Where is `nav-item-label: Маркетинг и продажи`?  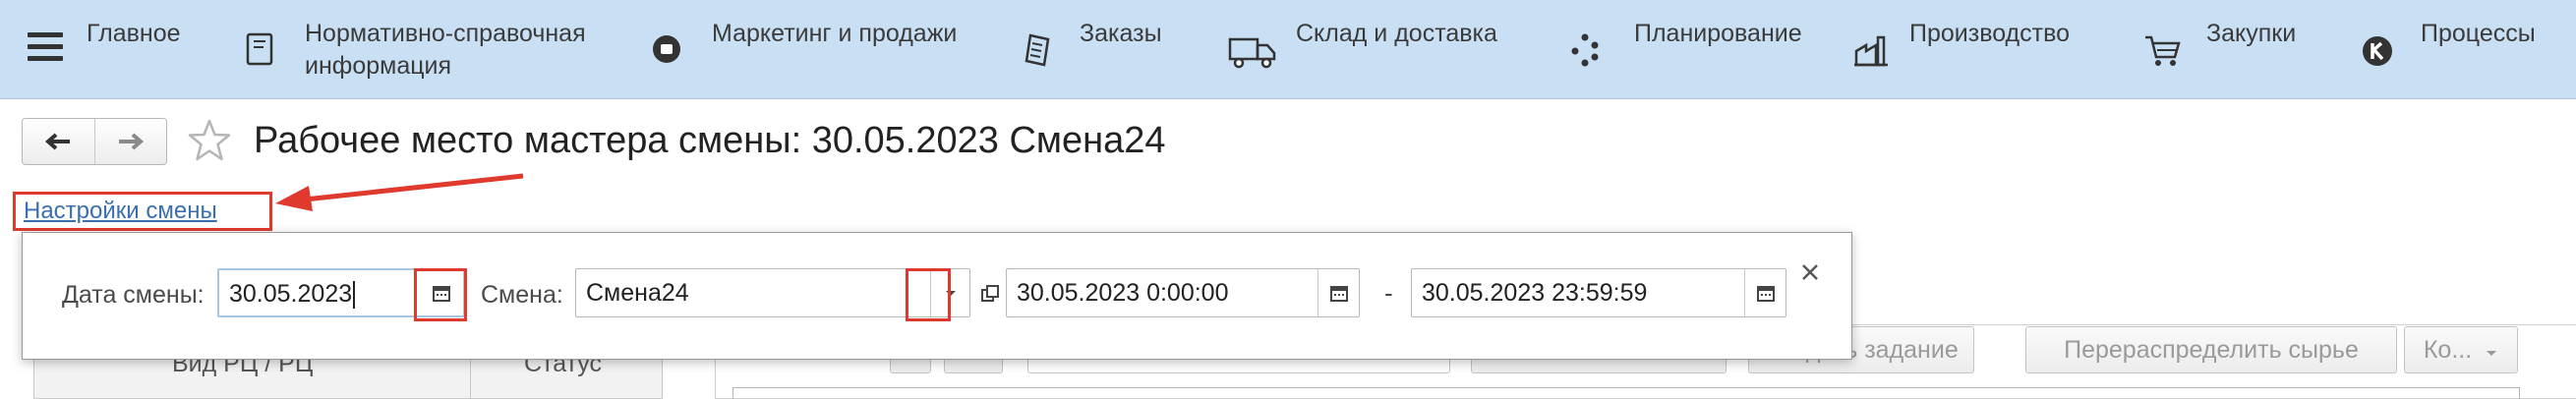 nav-item-label: Маркетинг и продажи is located at coordinates (835, 33).